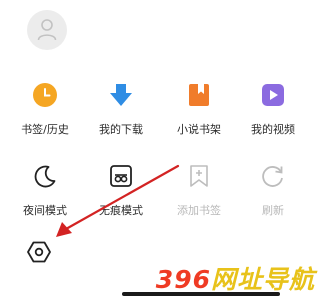  Describe the element at coordinates (118, 200) in the screenshot. I see `annotation-arrow` at that location.